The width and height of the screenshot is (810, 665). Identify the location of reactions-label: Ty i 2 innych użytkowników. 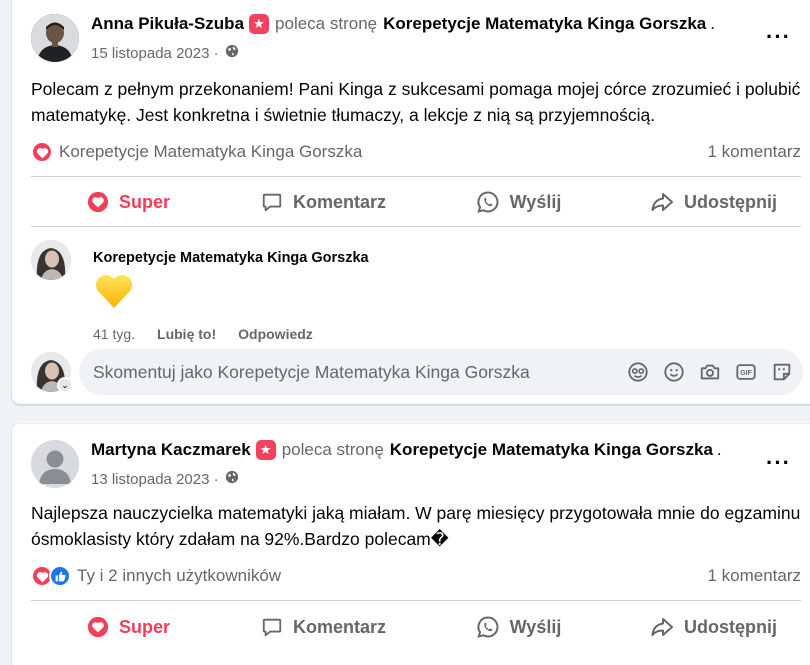
(179, 575).